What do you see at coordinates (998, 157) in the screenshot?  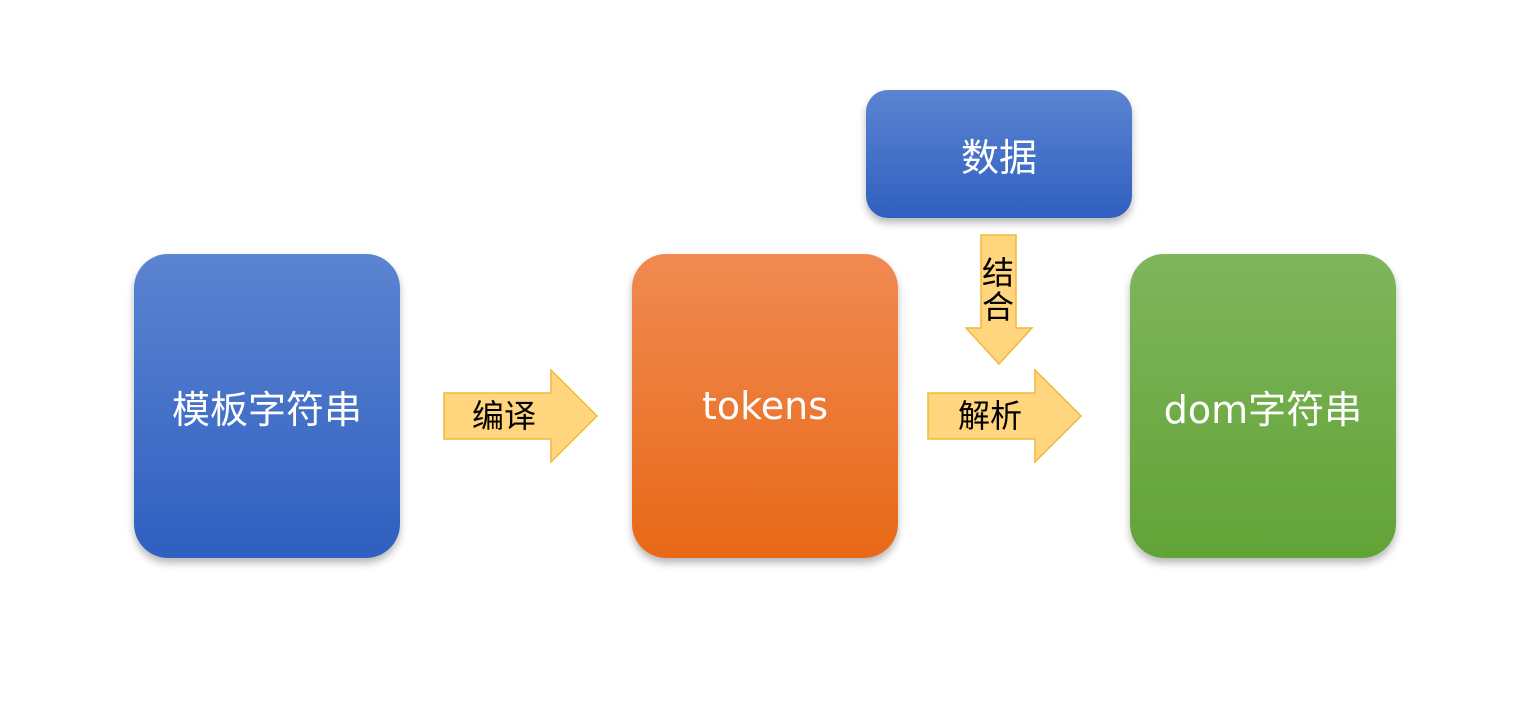 I see `data-label: 数据` at bounding box center [998, 157].